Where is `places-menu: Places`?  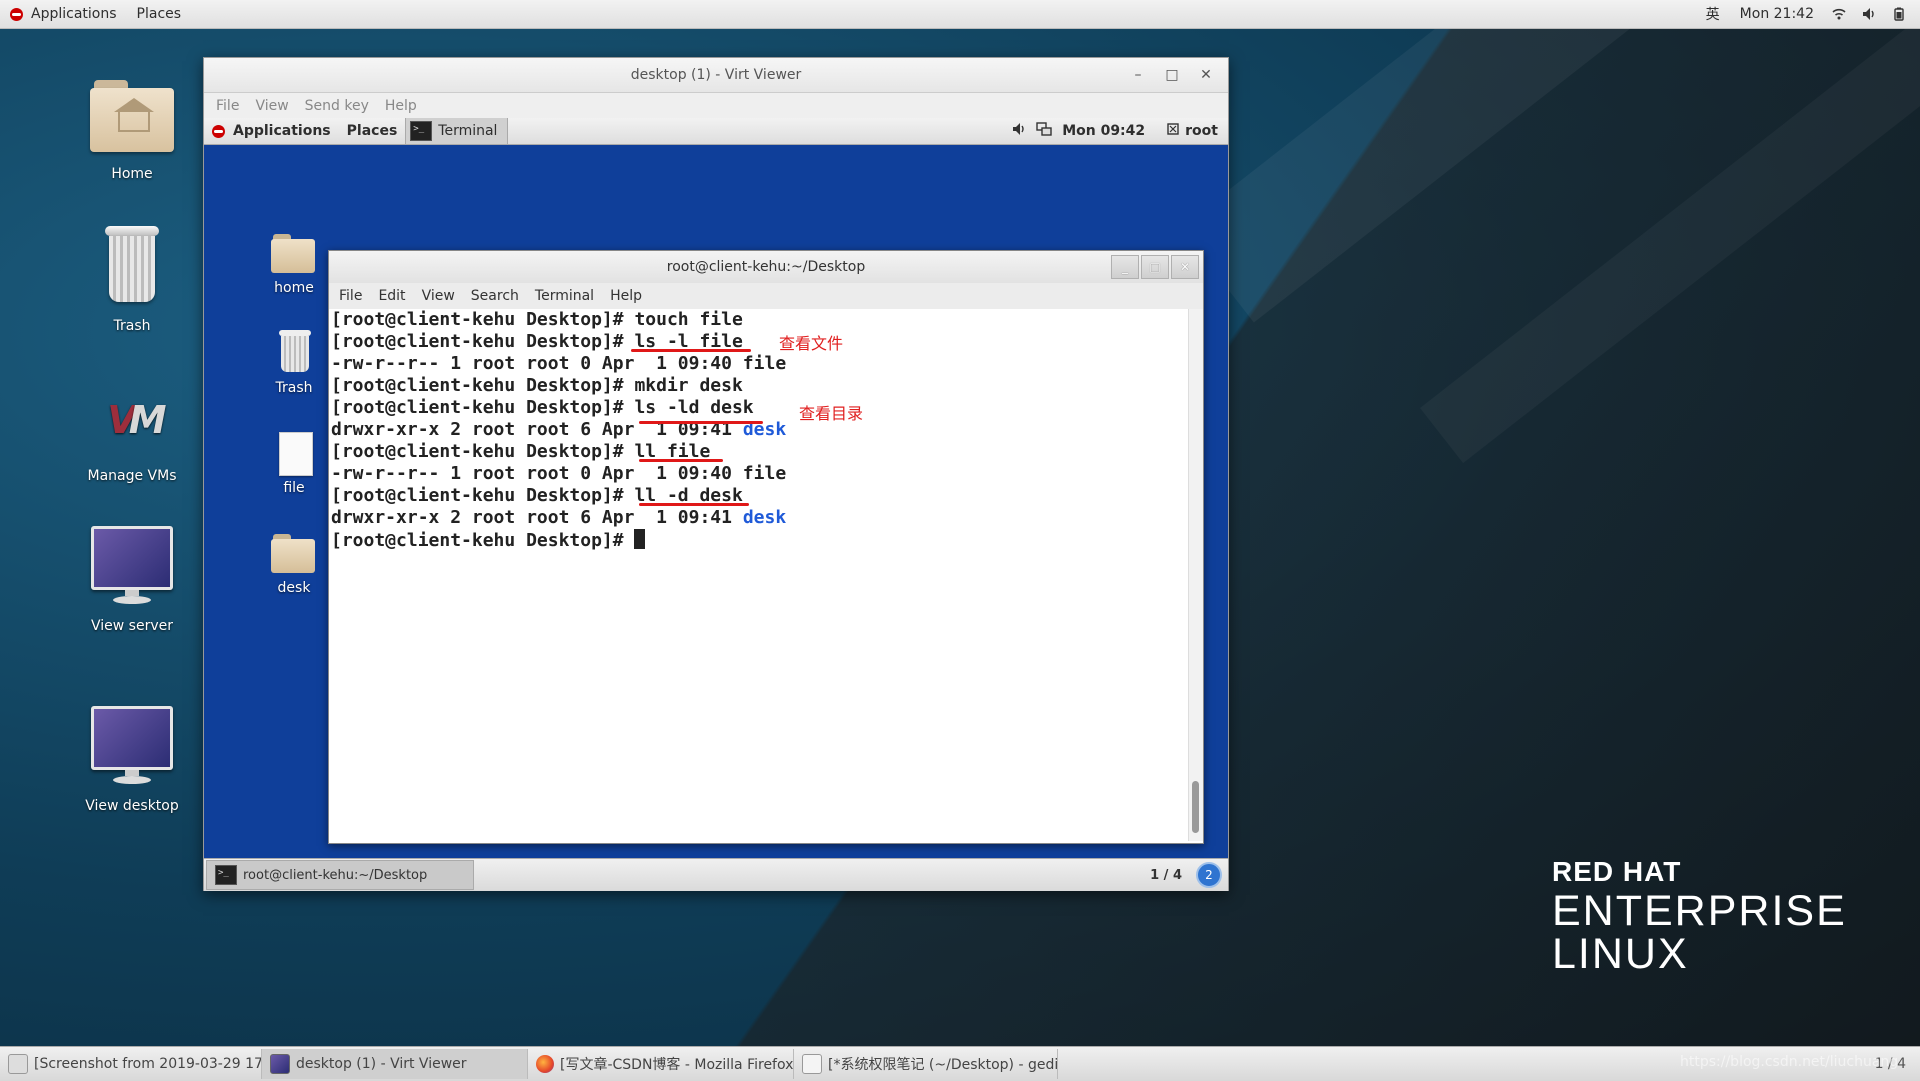
places-menu: Places is located at coordinates (159, 14).